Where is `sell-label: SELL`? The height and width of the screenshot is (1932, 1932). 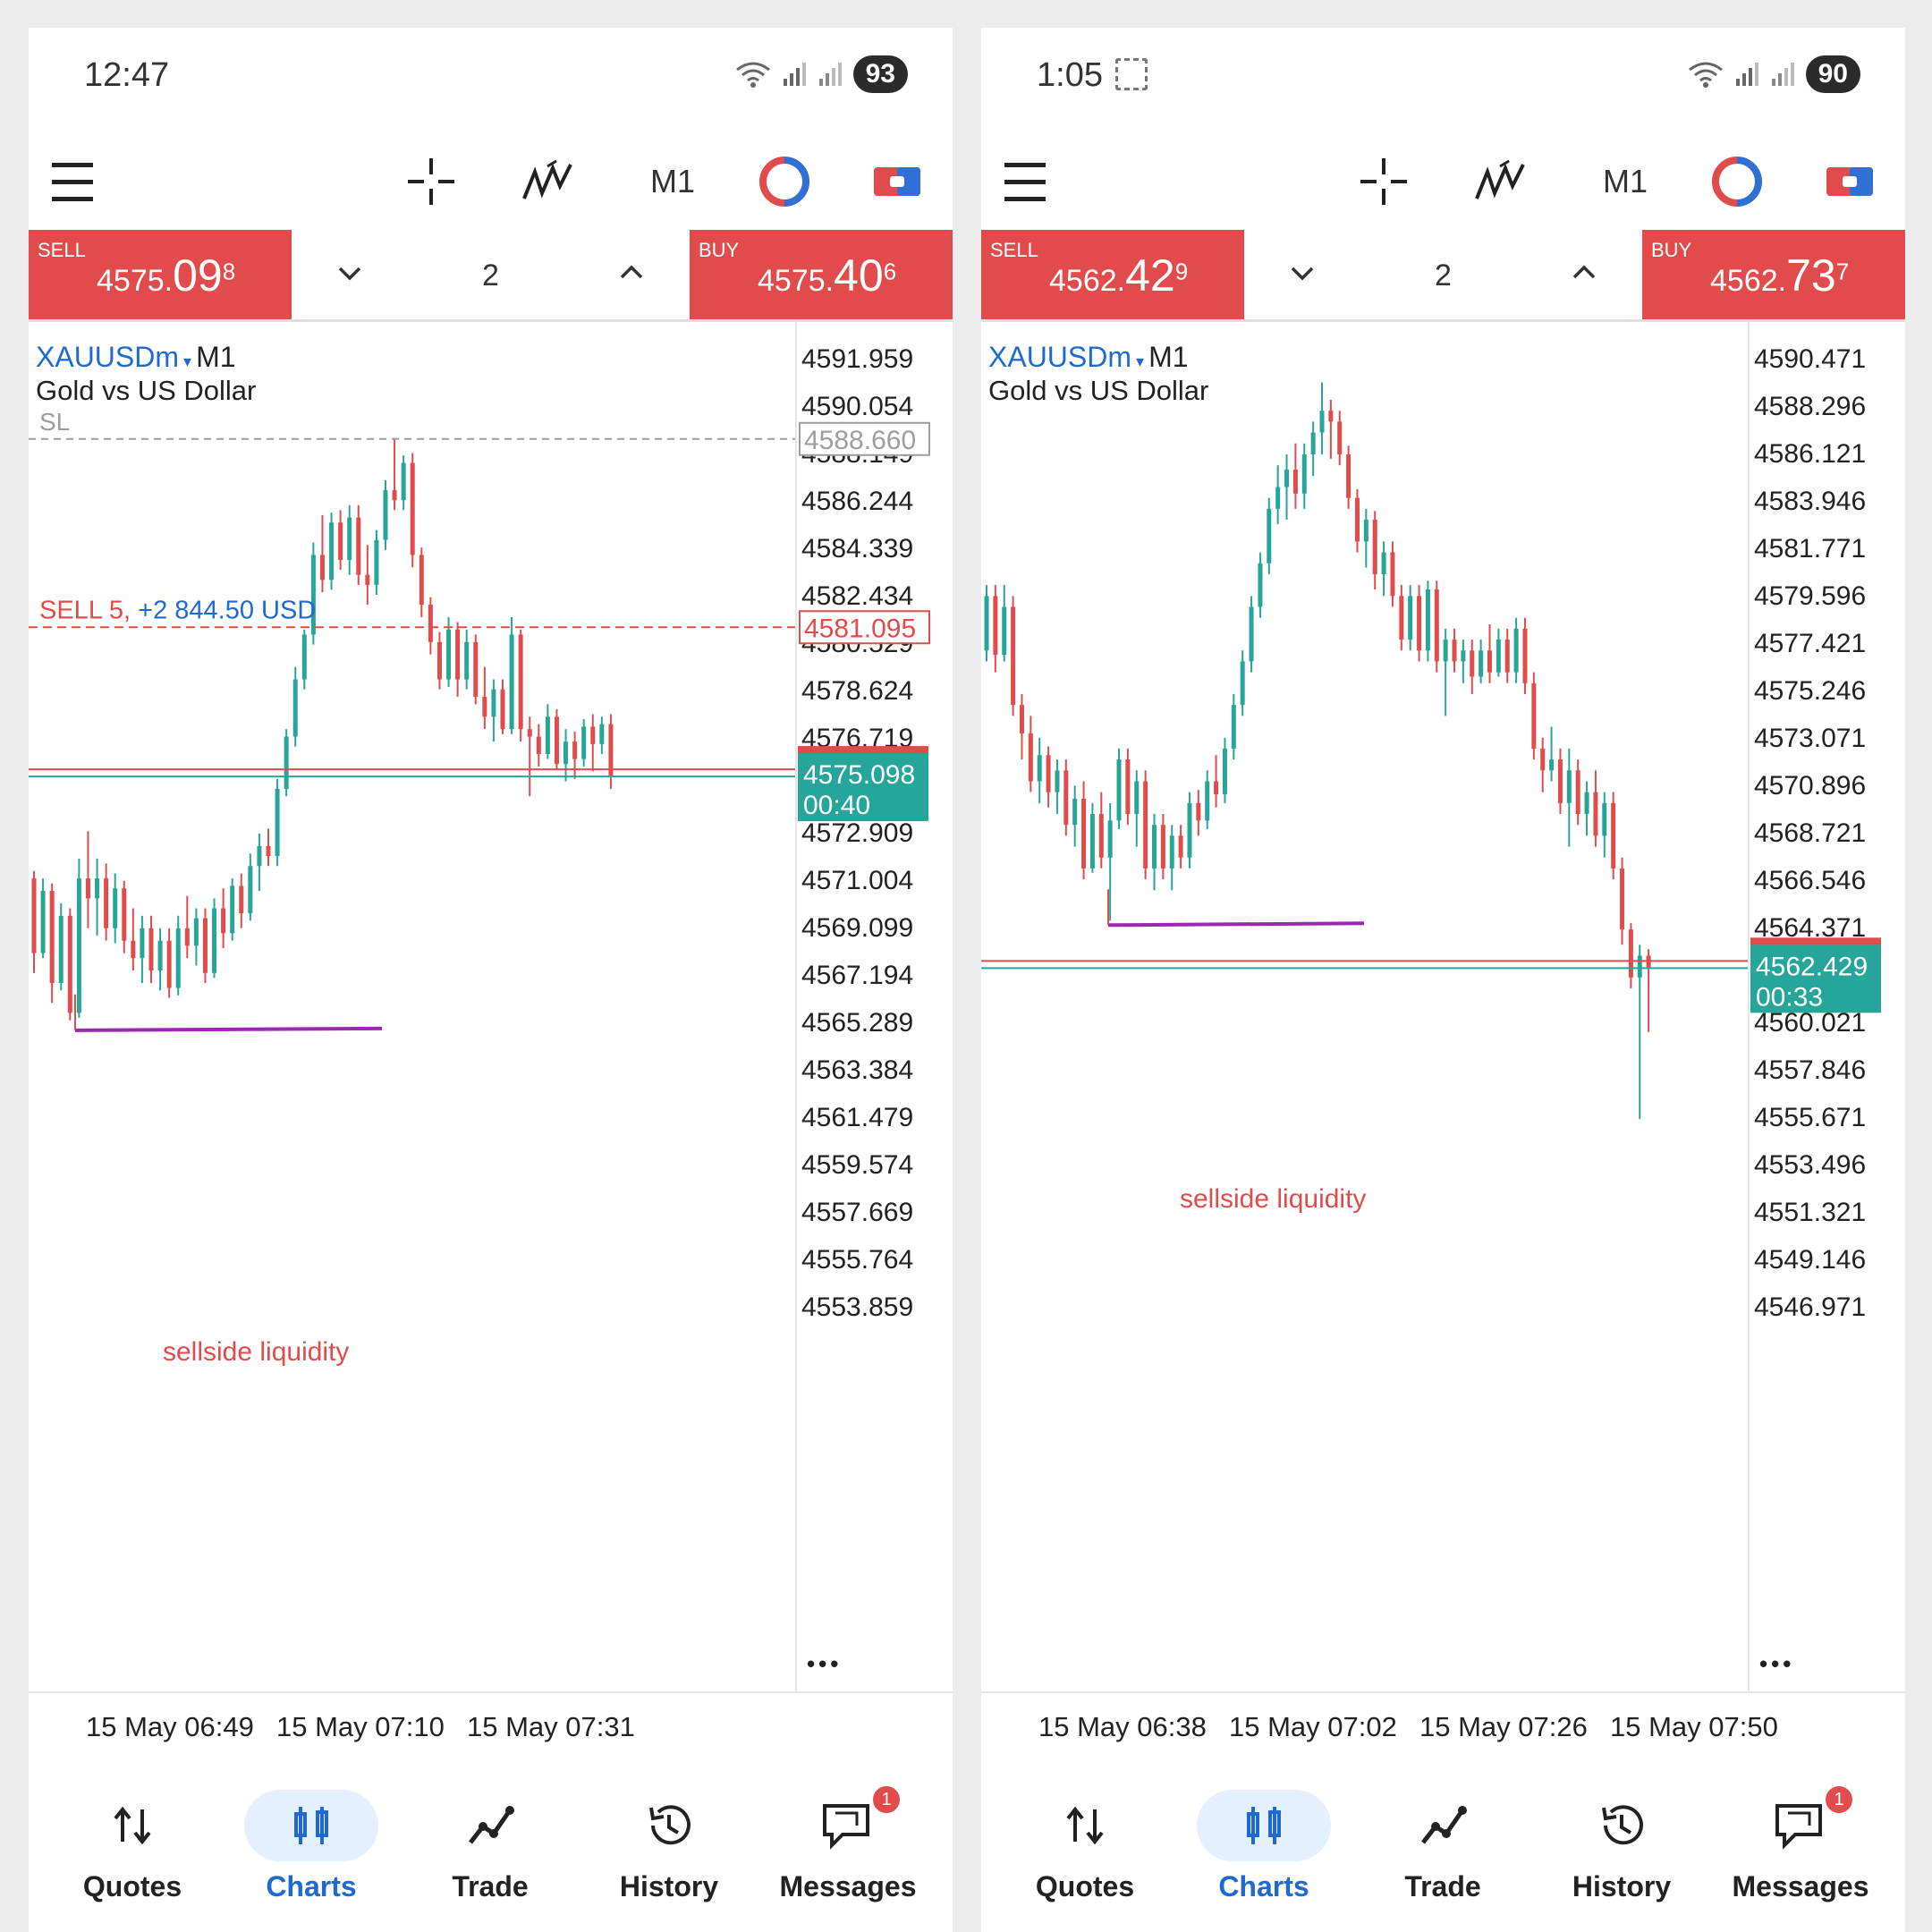
sell-label: SELL is located at coordinates (62, 250).